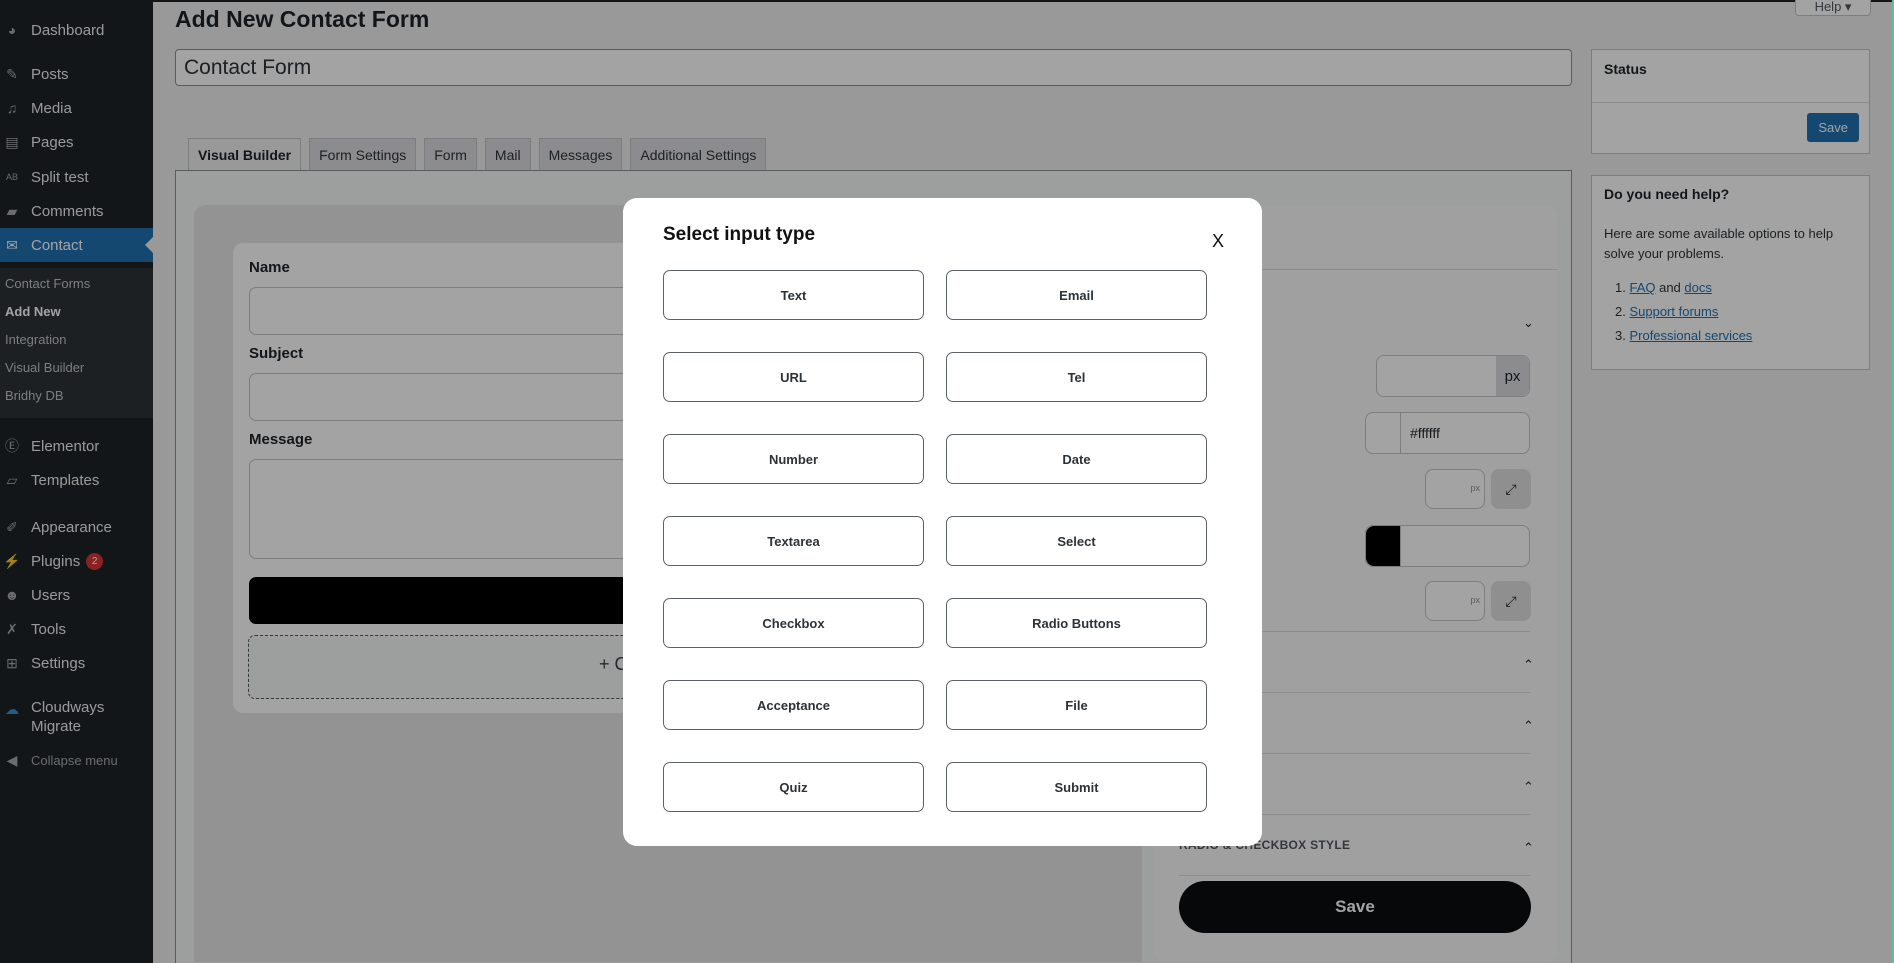  Describe the element at coordinates (1076, 623) in the screenshot. I see `input-type-radio-buttons: Radio Buttons` at that location.